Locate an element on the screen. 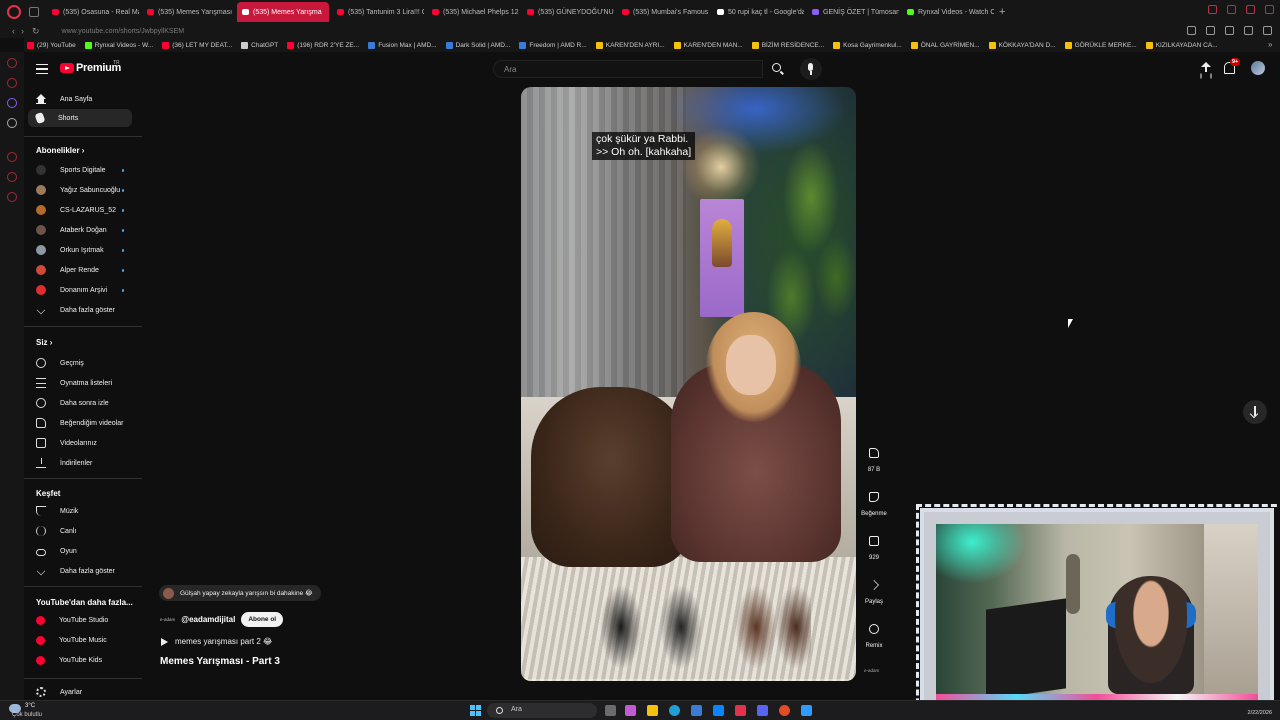  weather-temperature: 3°C is located at coordinates (30, 706).